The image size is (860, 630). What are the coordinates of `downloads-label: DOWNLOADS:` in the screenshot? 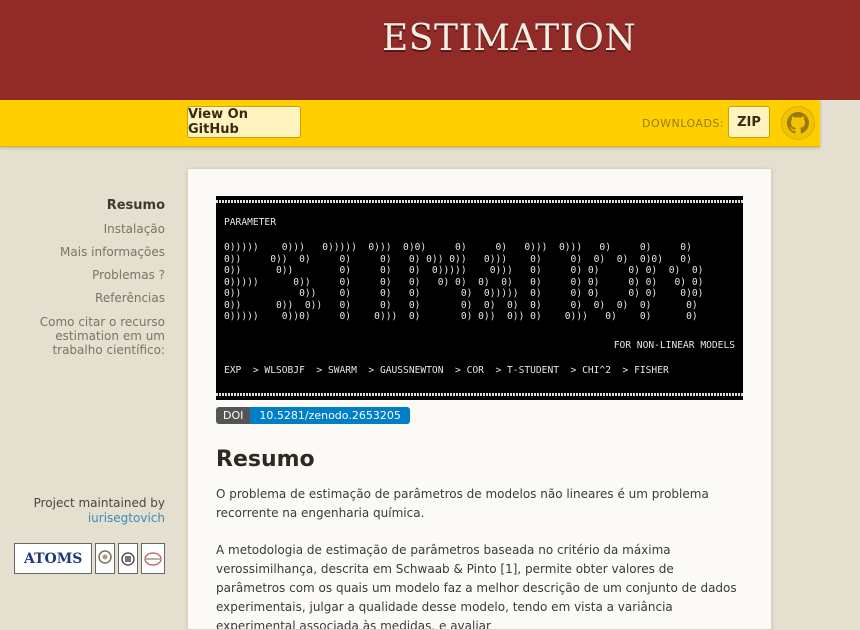 It's located at (683, 123).